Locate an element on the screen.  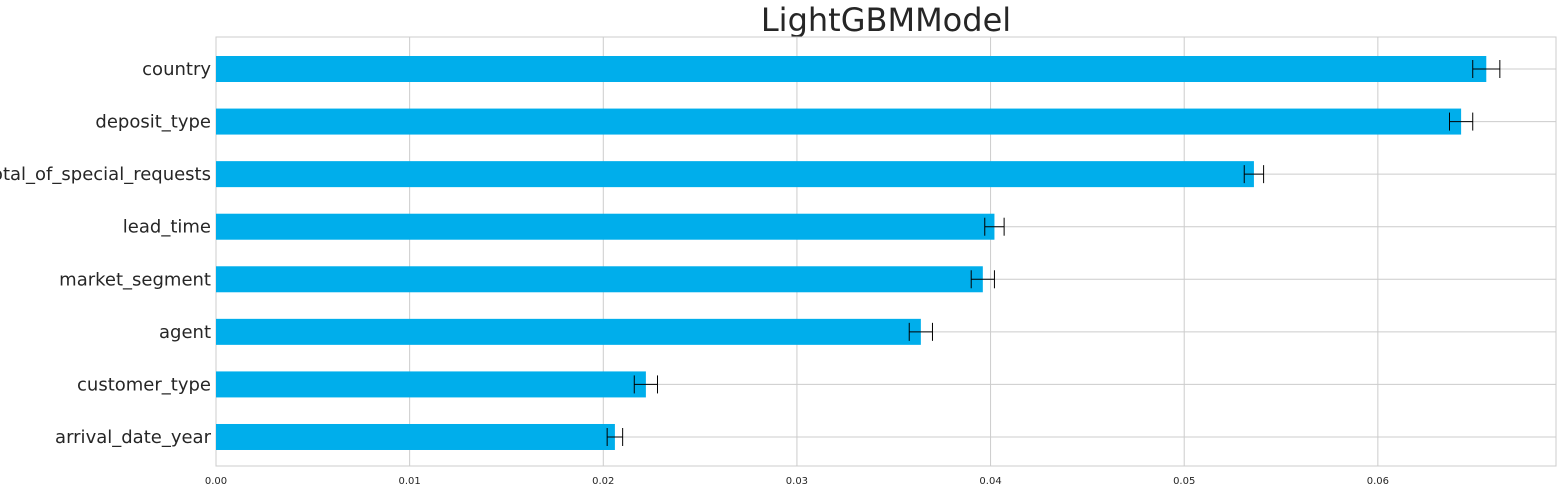
category-label: deposit_type is located at coordinates (153, 122).